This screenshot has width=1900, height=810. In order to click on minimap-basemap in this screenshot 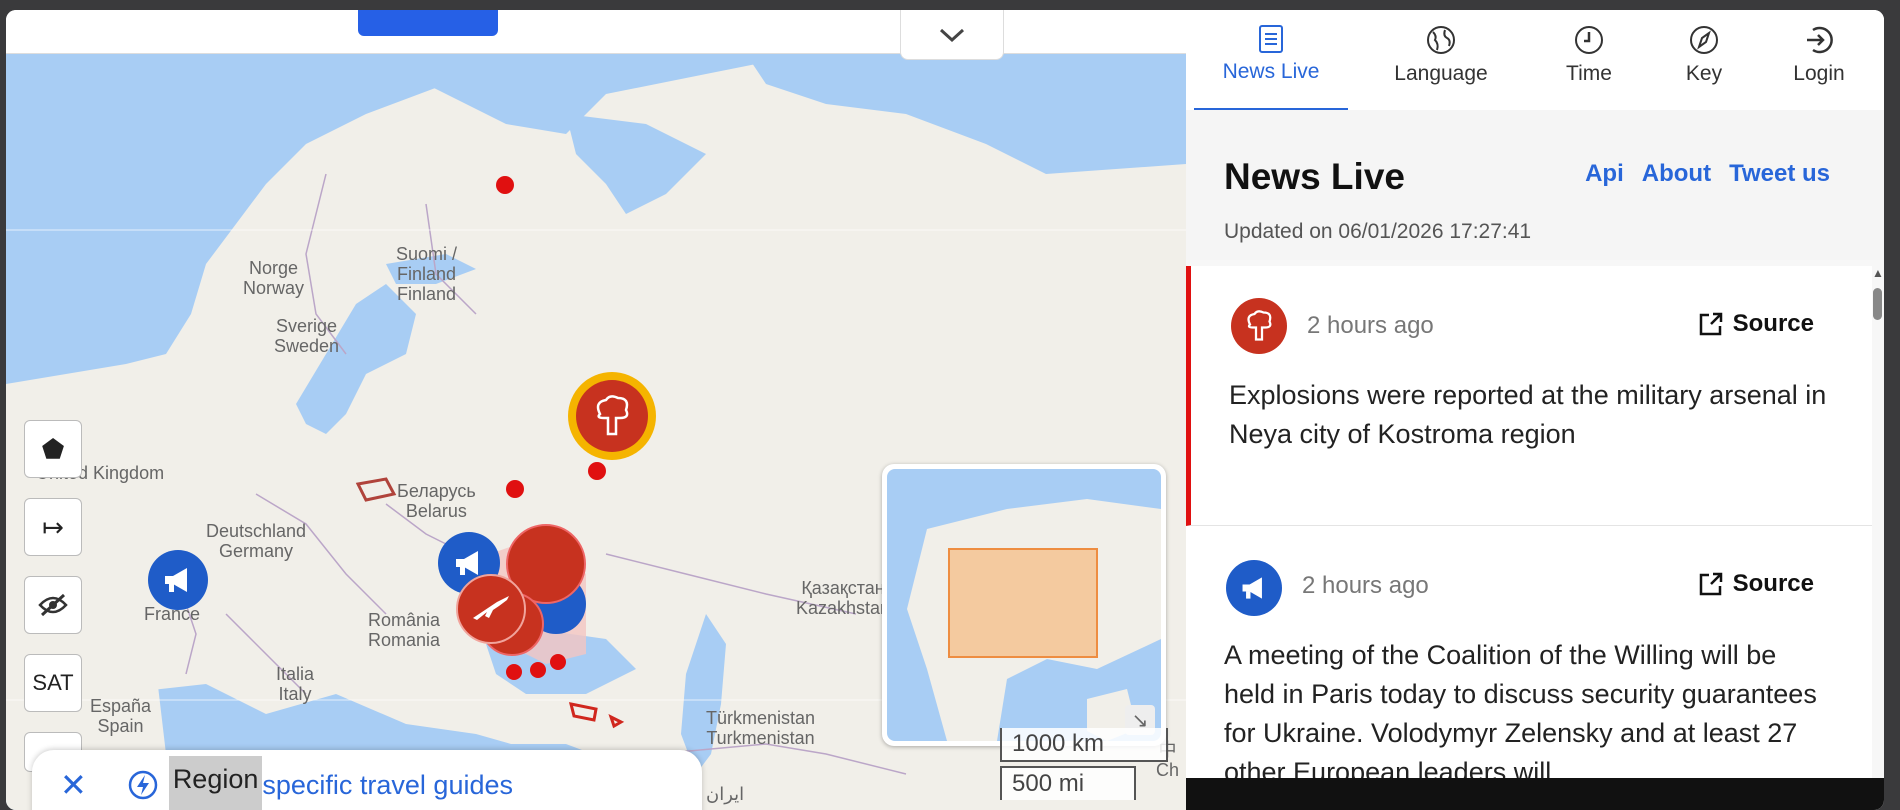, I will do `click(1034, 620)`.